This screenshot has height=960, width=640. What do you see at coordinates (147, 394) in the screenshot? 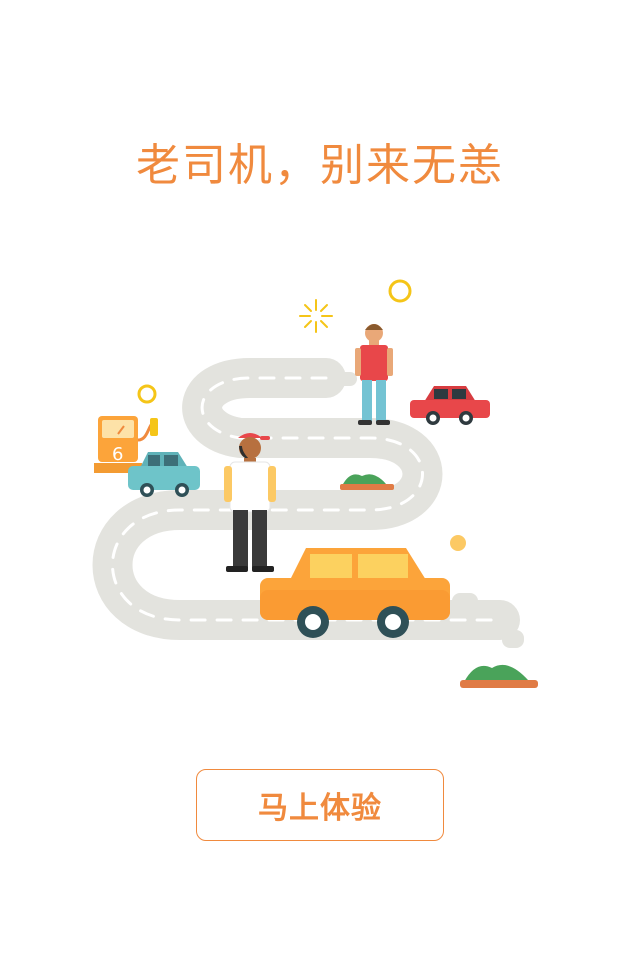
I see `ring-icon` at bounding box center [147, 394].